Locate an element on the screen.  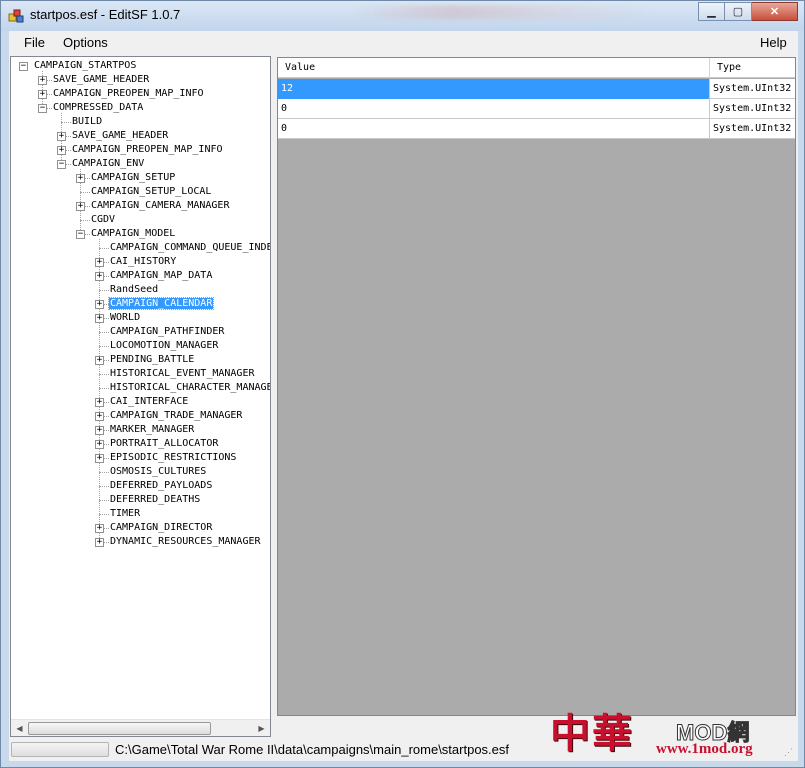
tree-node-label: CAMPAIGN_SETUP is located at coordinates (133, 177).